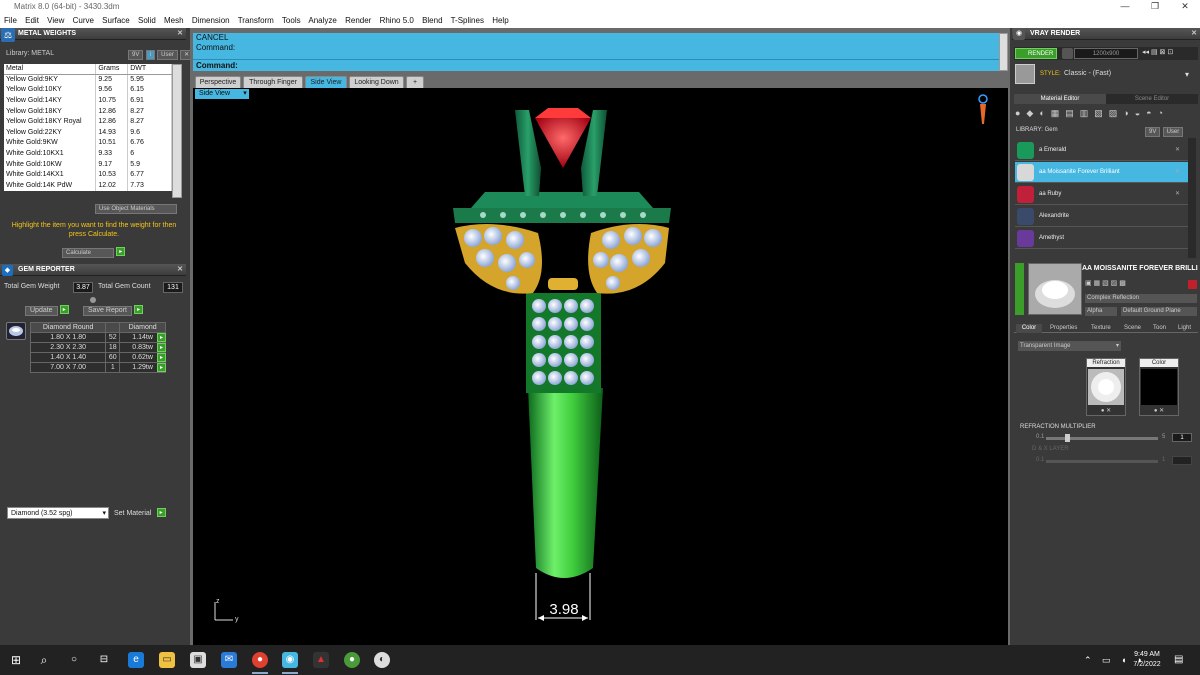  Describe the element at coordinates (50, 70) in the screenshot. I see `col-metal: Metal` at that location.